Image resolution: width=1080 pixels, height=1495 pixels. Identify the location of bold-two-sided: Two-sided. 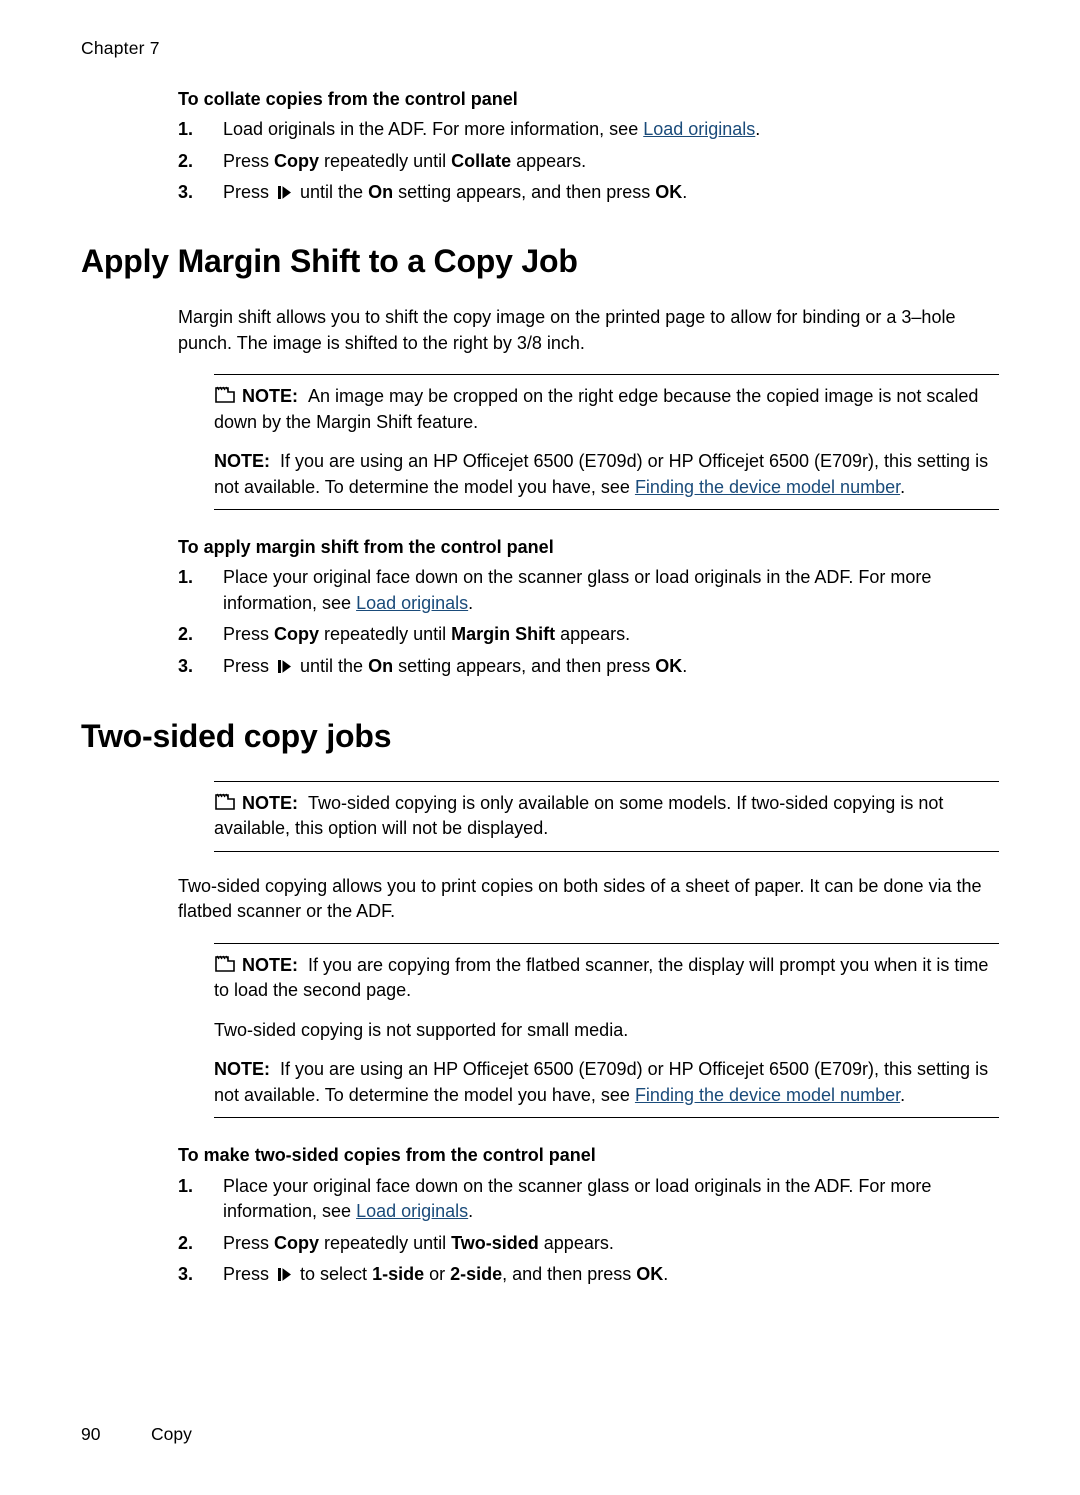
(495, 1242).